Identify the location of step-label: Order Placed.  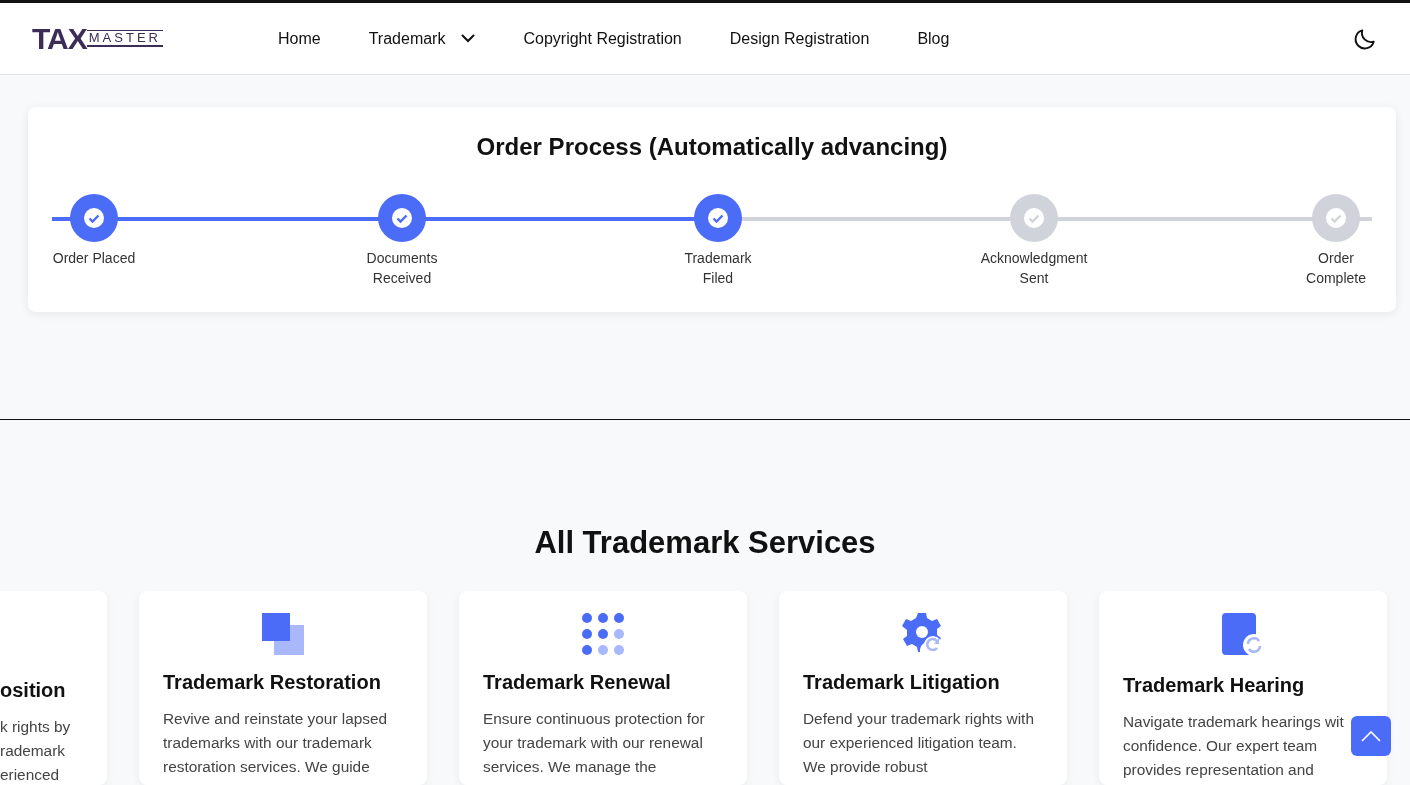
(94, 258).